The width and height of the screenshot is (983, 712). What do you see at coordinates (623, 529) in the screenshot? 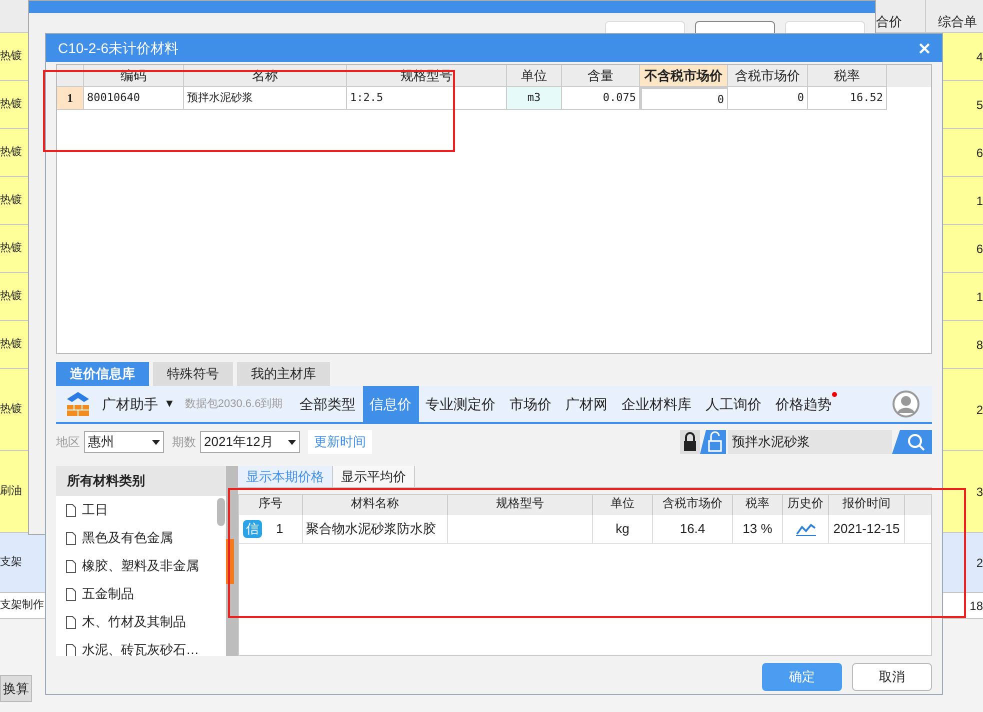
I see `table-cell: kg` at bounding box center [623, 529].